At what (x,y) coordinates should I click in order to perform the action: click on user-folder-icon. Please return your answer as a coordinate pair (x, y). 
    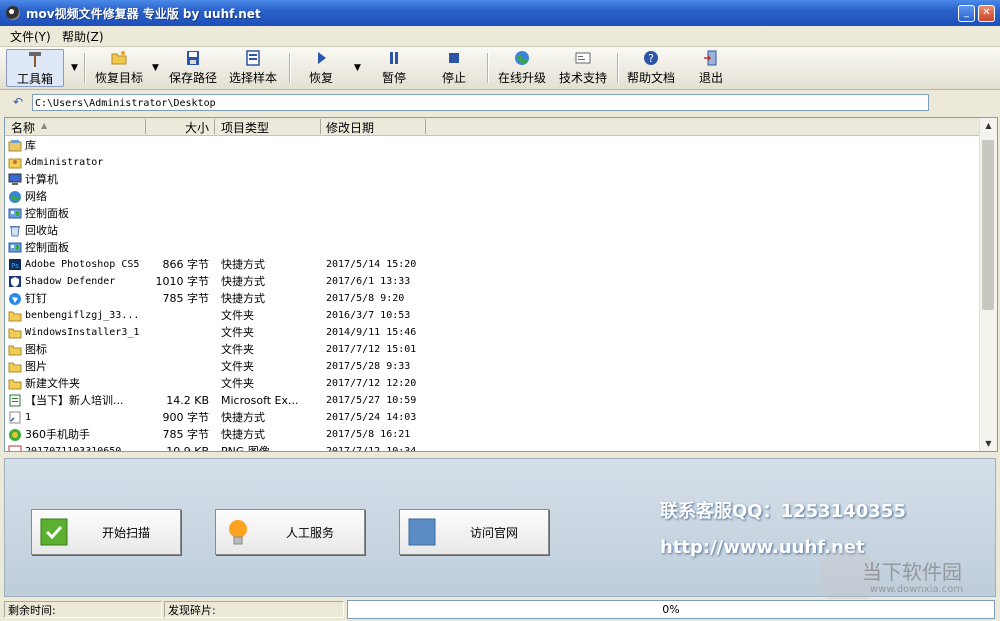
    Looking at the image, I should click on (15, 163).